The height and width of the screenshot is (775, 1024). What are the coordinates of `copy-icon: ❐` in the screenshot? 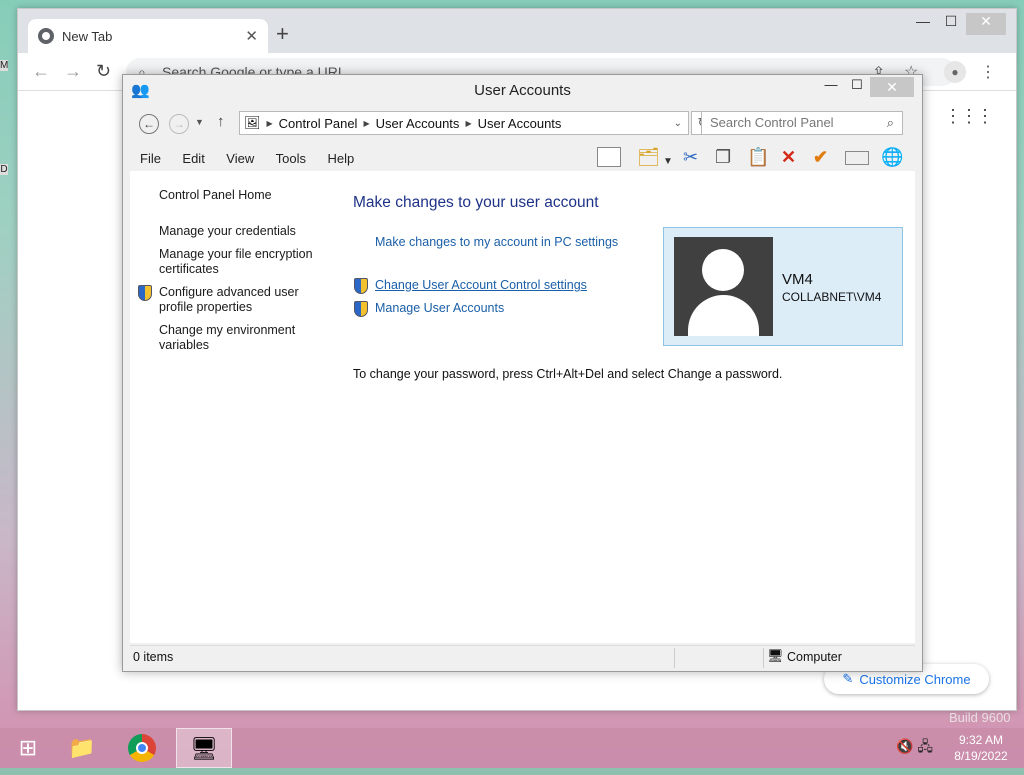 It's located at (723, 157).